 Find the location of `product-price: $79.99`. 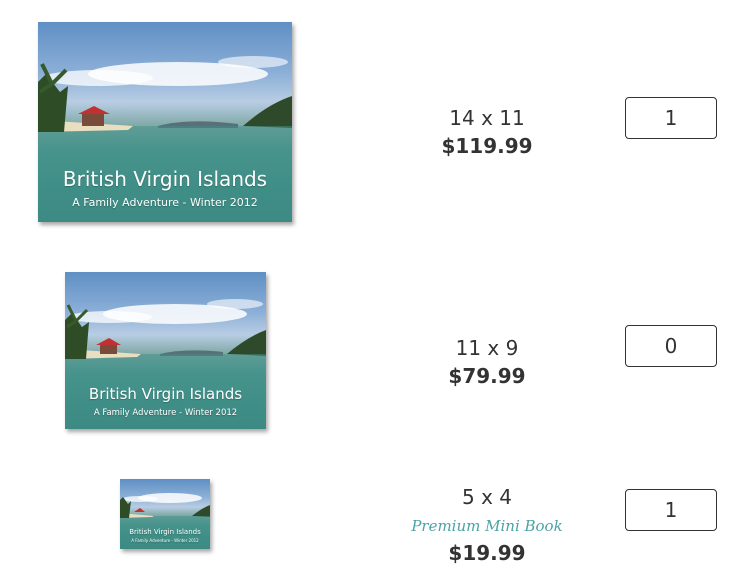

product-price: $79.99 is located at coordinates (487, 376).